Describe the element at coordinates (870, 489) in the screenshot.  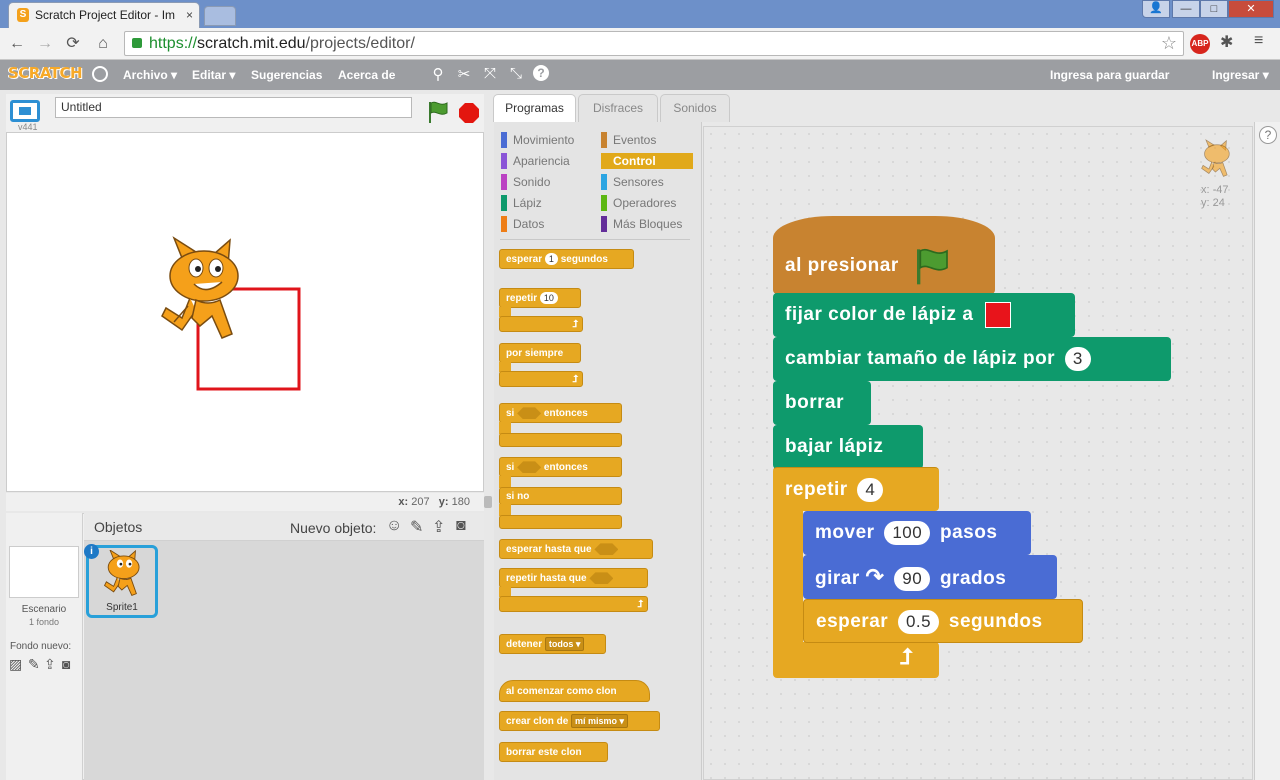
I see `repetir-input: 4` at that location.